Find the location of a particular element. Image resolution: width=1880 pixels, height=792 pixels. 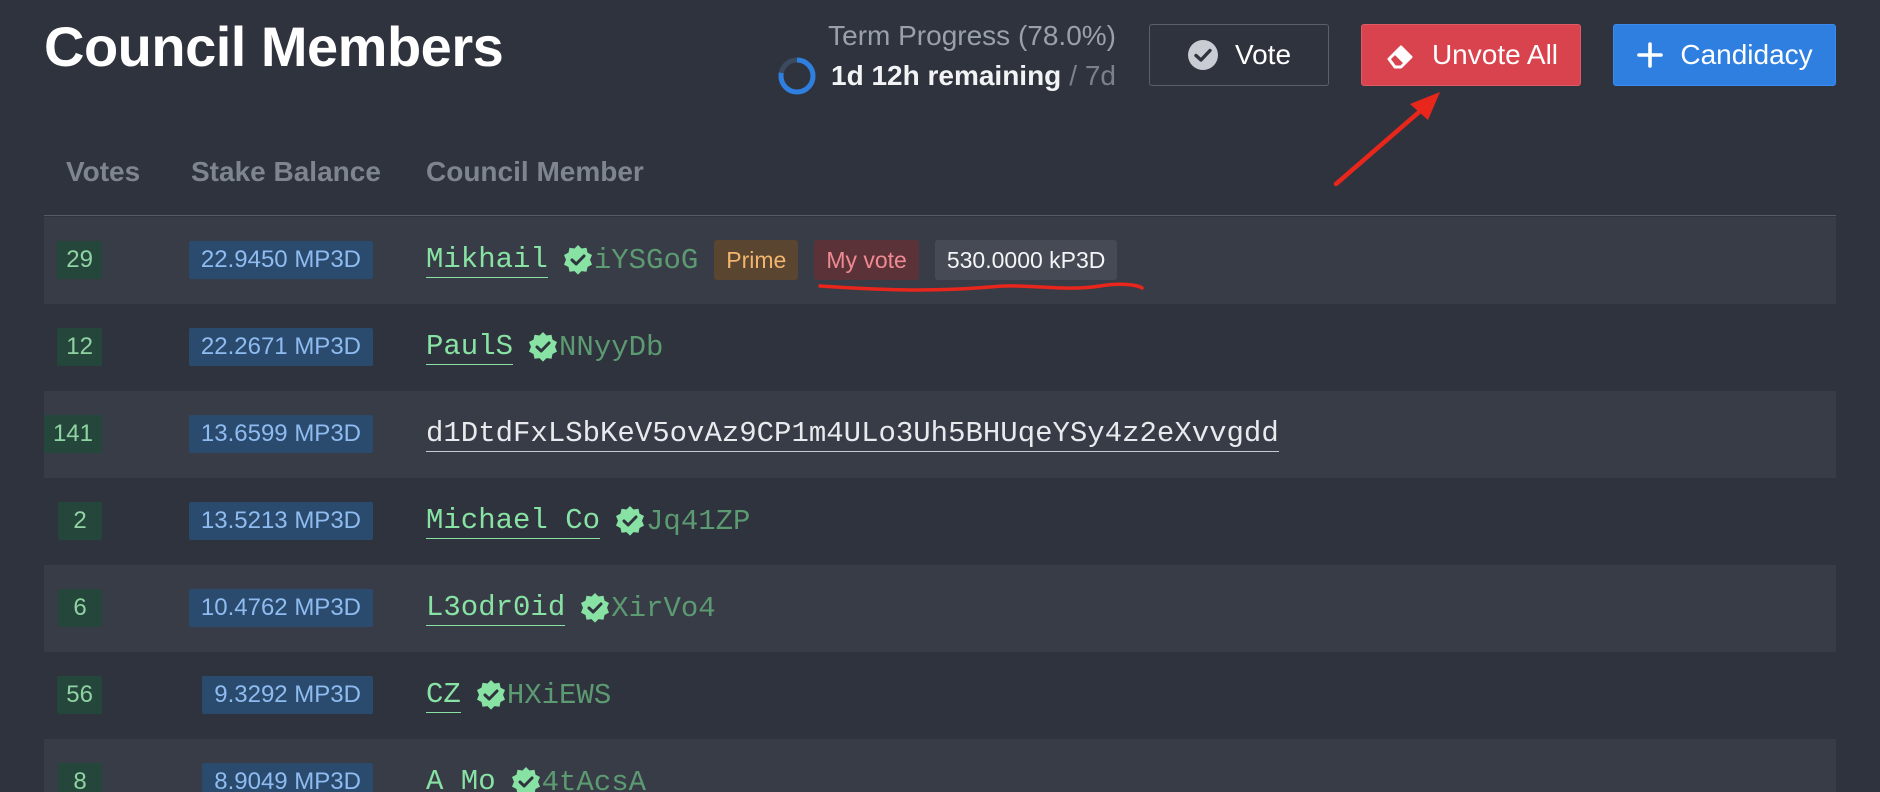

unvote-all-label: Unvote All is located at coordinates (1495, 54).